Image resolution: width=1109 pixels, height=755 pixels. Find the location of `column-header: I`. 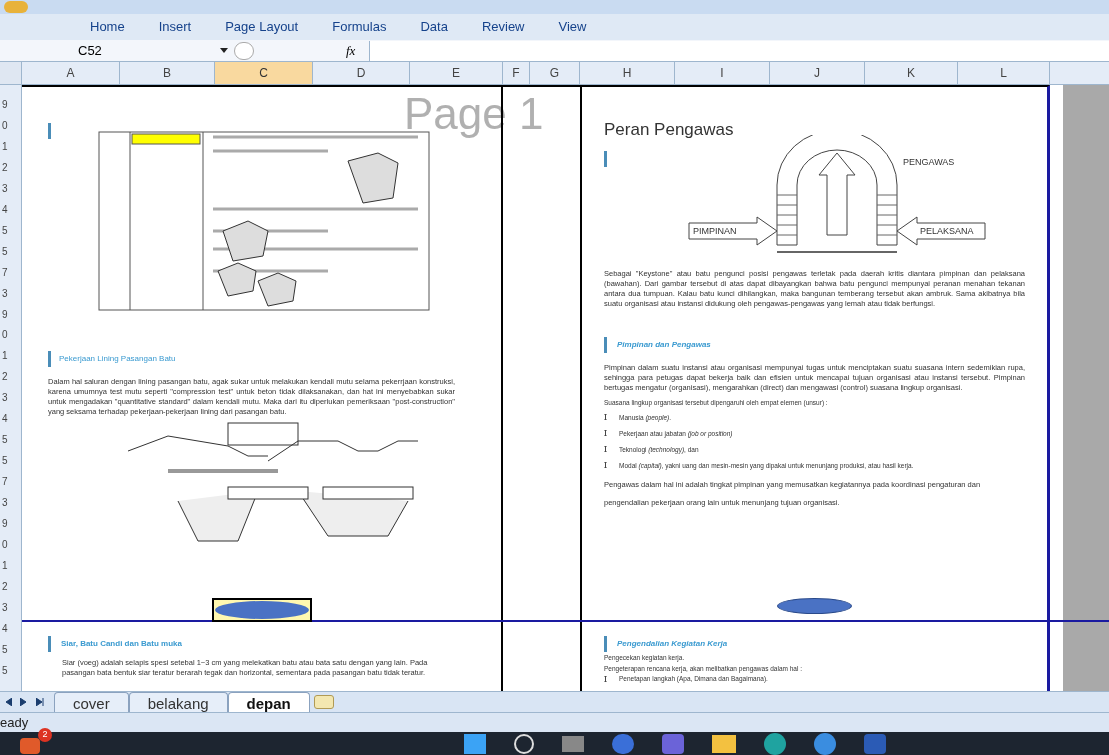

column-header: I is located at coordinates (722, 73).